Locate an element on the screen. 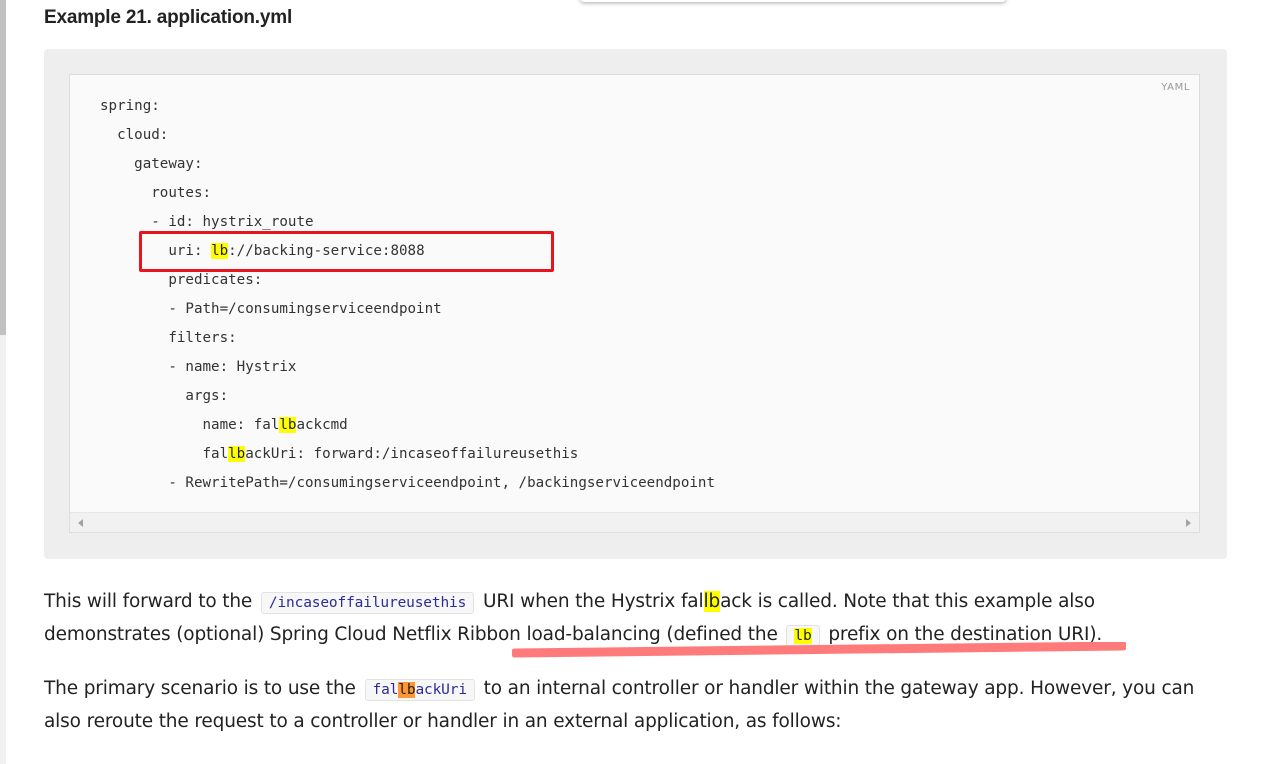 The image size is (1261, 764). code-token: gateway: is located at coordinates (168, 164).